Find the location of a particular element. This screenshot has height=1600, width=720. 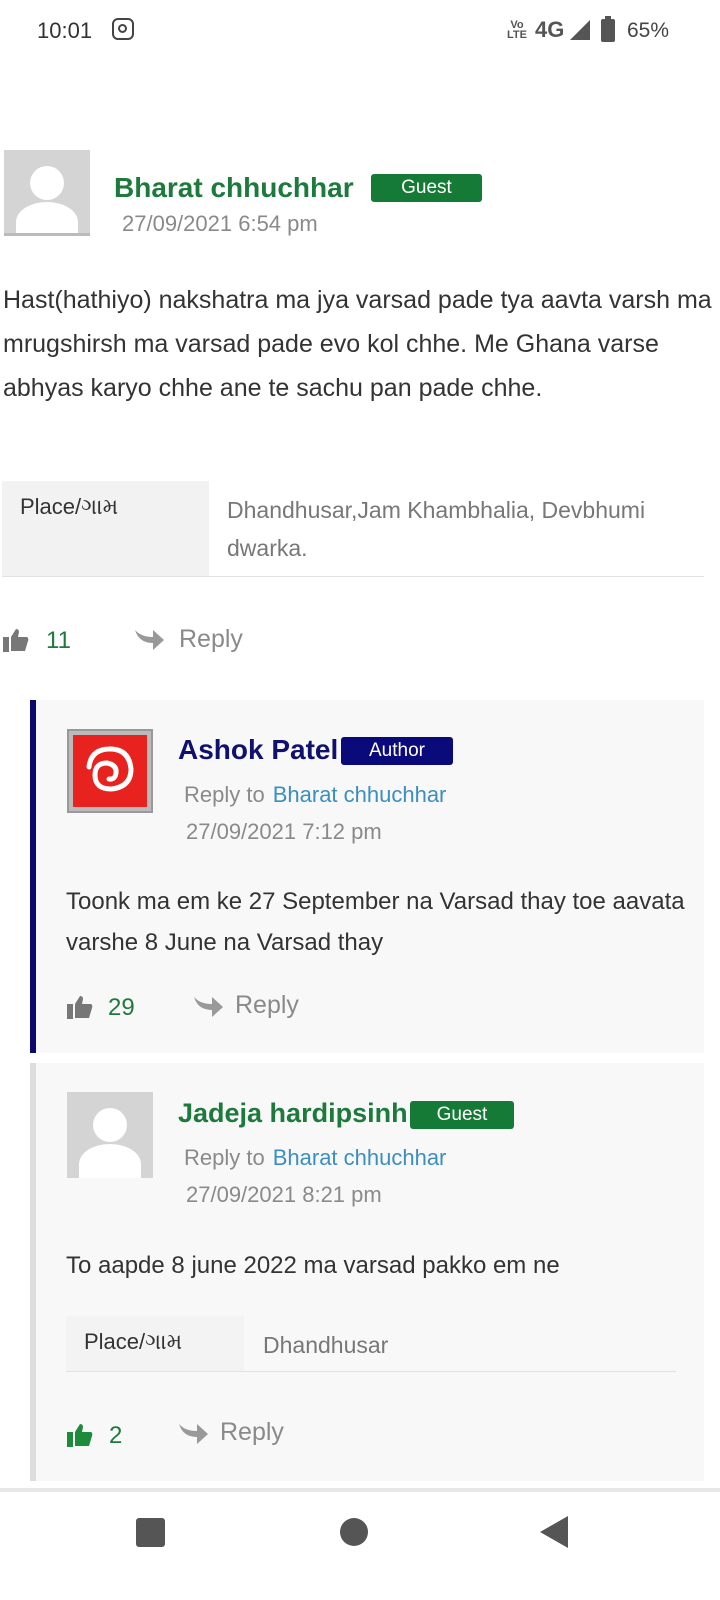

system-nav-bar is located at coordinates (360, 1544).